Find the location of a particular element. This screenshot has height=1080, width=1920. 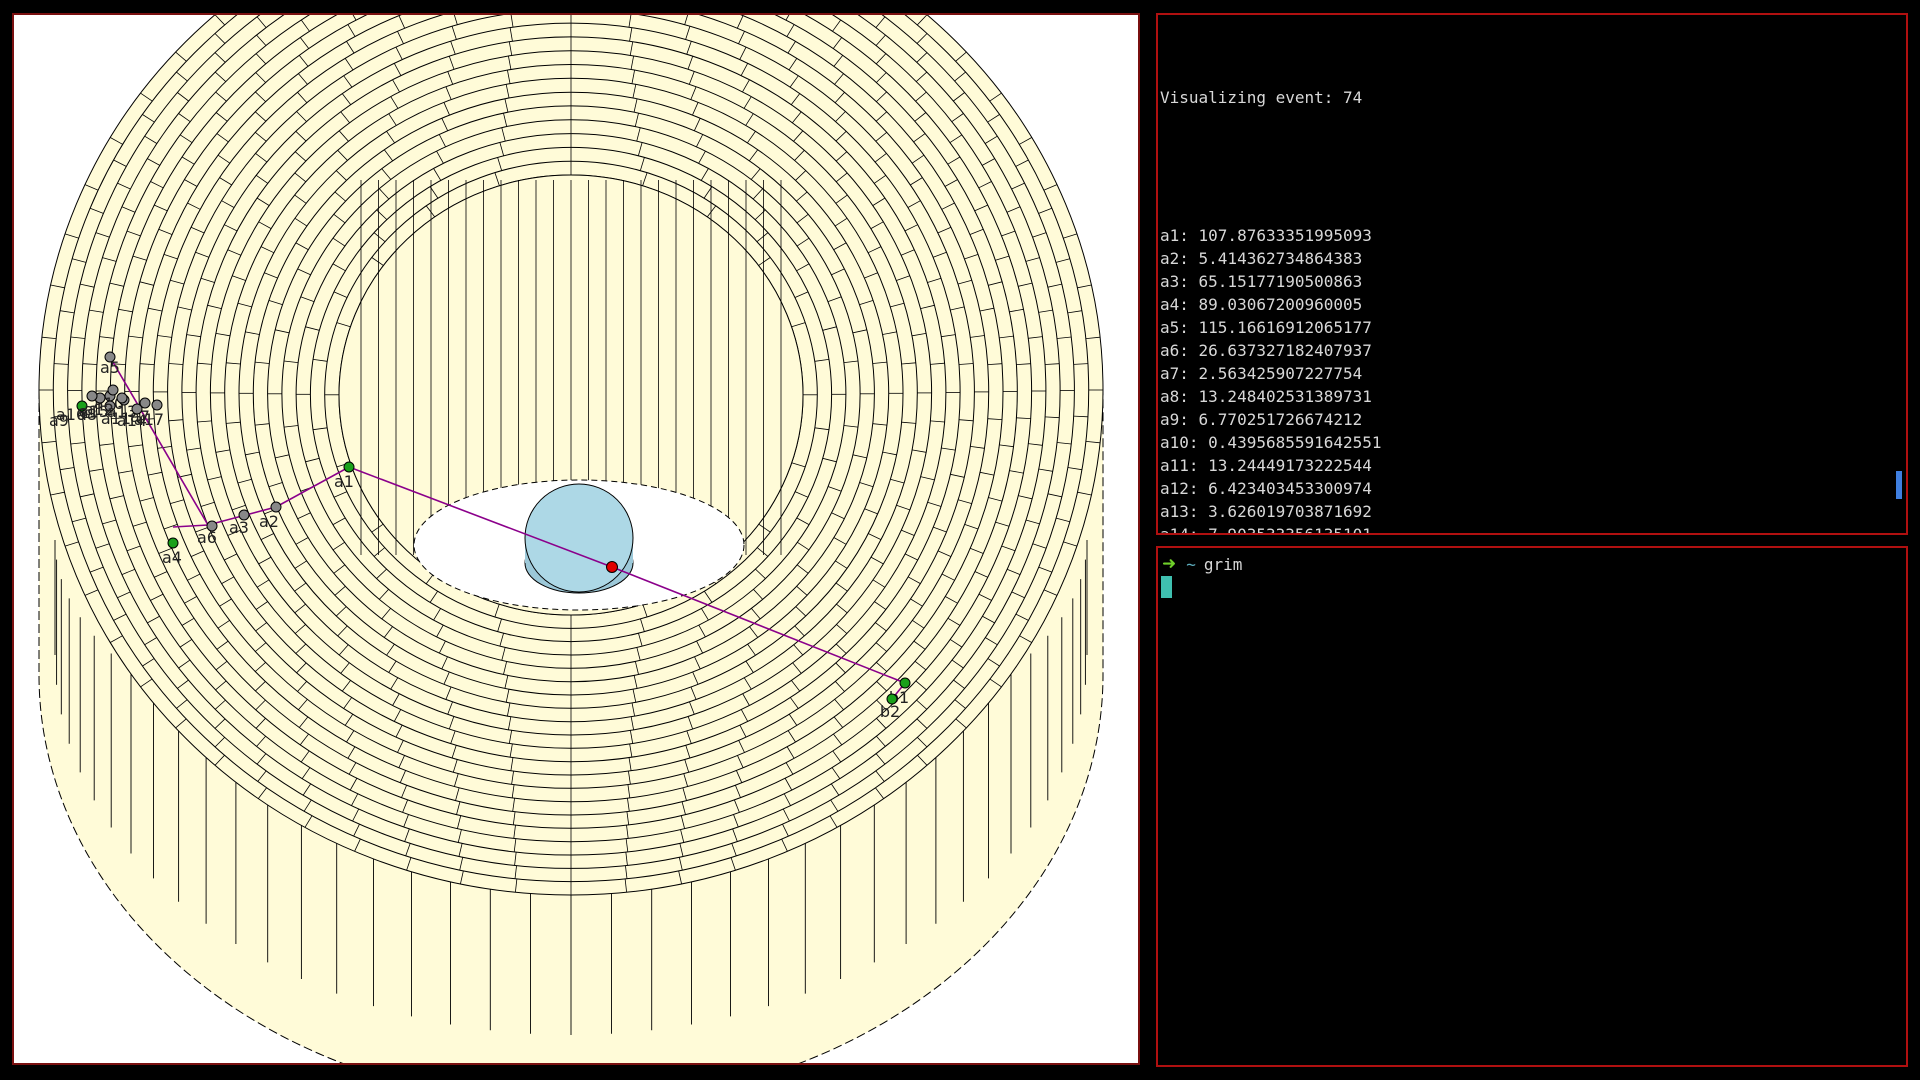

scrollbar-thumb is located at coordinates (1899, 485).